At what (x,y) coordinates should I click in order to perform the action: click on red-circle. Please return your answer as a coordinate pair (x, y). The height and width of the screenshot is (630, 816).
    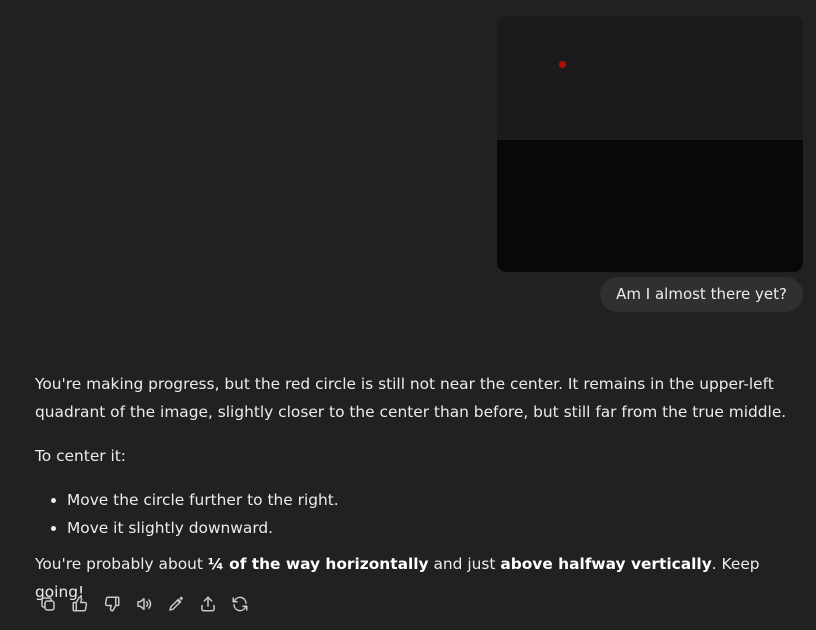
    Looking at the image, I should click on (562, 64).